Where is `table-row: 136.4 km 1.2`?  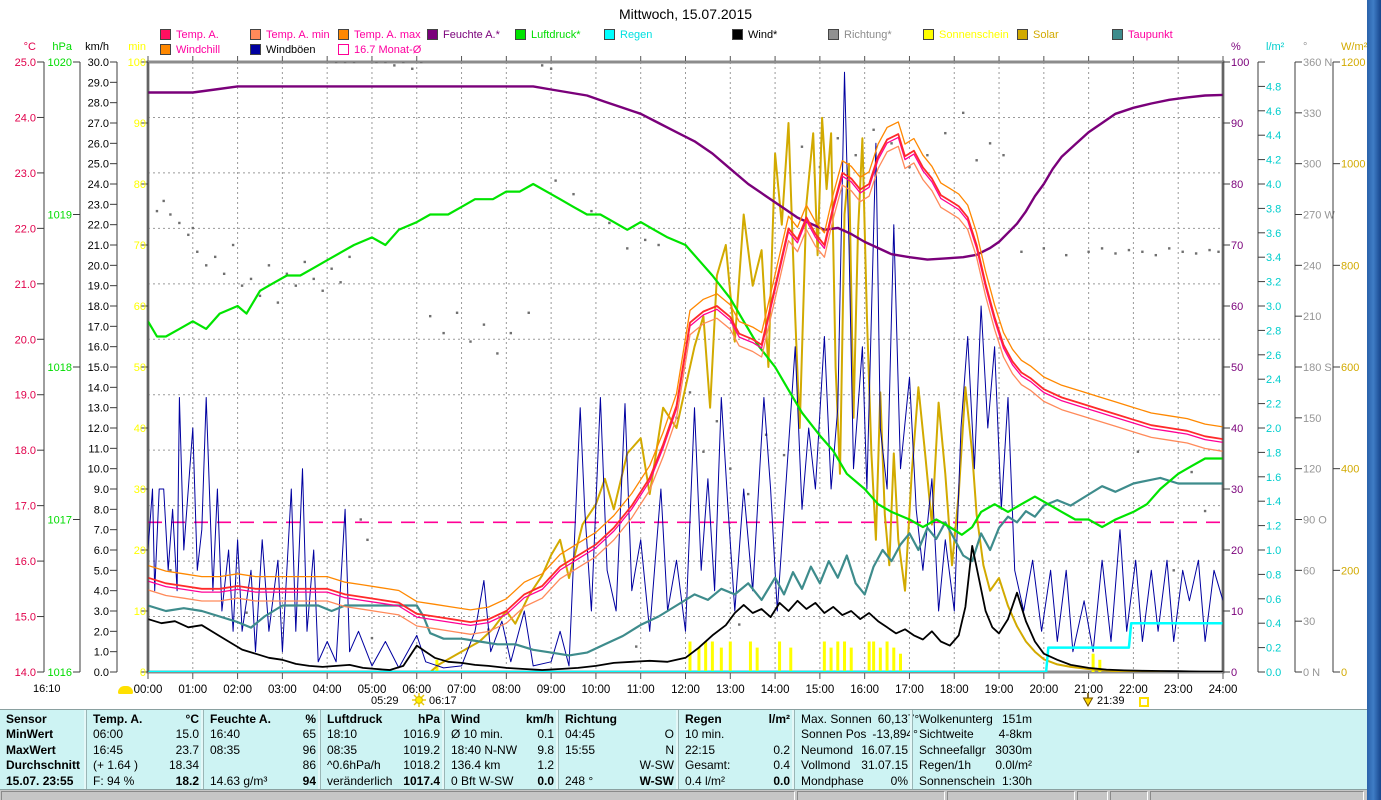 table-row: 136.4 km 1.2 is located at coordinates (502, 765).